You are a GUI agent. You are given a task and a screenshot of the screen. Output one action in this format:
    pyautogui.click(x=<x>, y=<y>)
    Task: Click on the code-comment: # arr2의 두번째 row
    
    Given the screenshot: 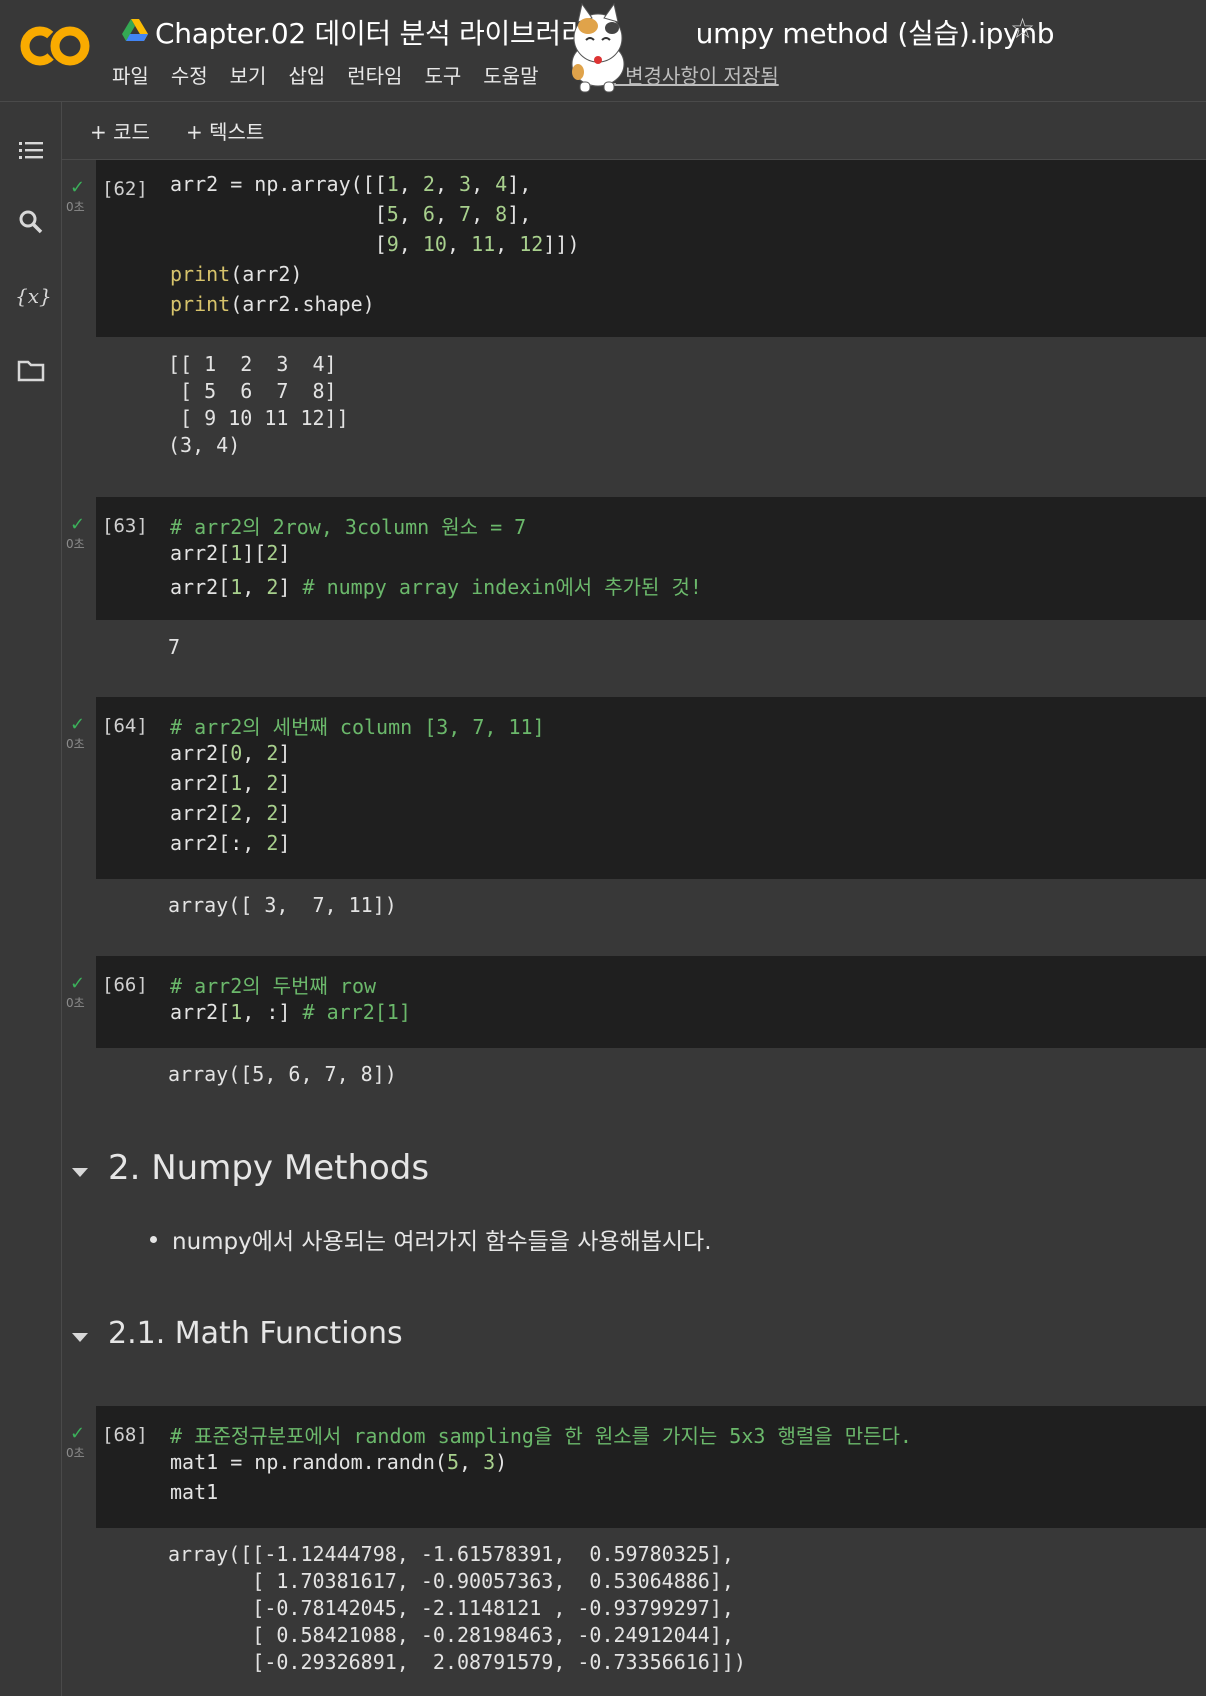 What is the action you would take?
    pyautogui.click(x=273, y=986)
    